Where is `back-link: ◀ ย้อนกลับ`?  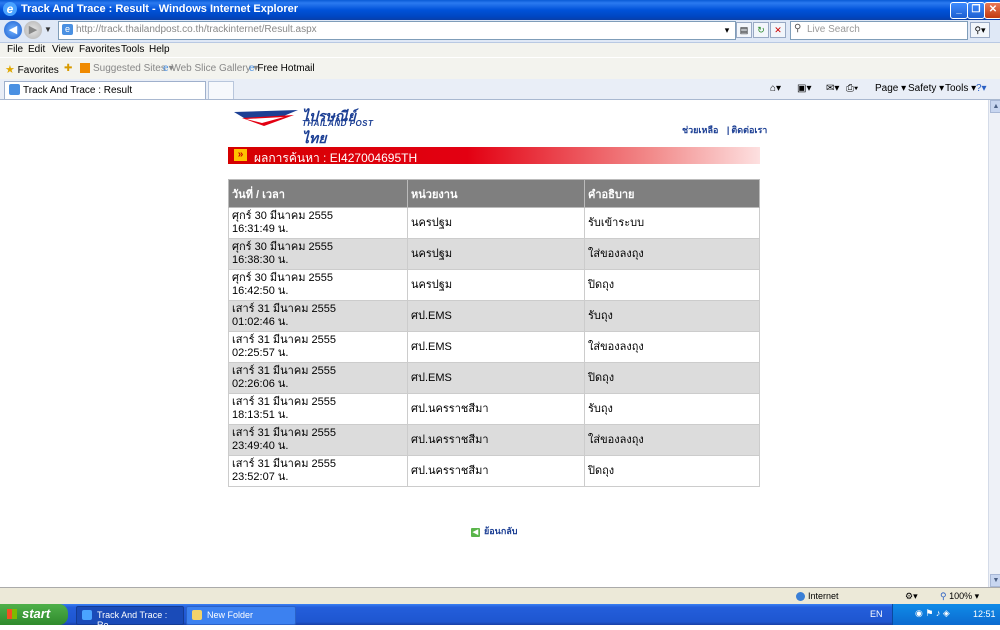
back-link: ◀ ย้อนกลับ is located at coordinates (494, 531).